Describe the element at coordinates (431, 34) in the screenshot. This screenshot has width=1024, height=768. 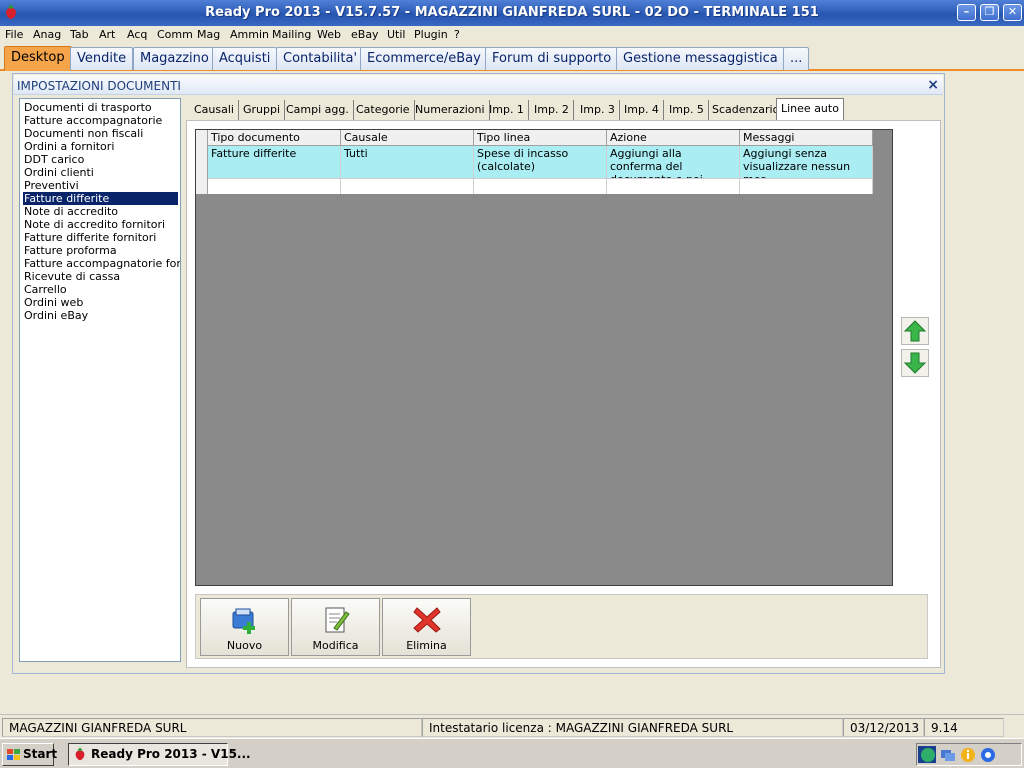
I see `menu-plugin: Plugin` at that location.